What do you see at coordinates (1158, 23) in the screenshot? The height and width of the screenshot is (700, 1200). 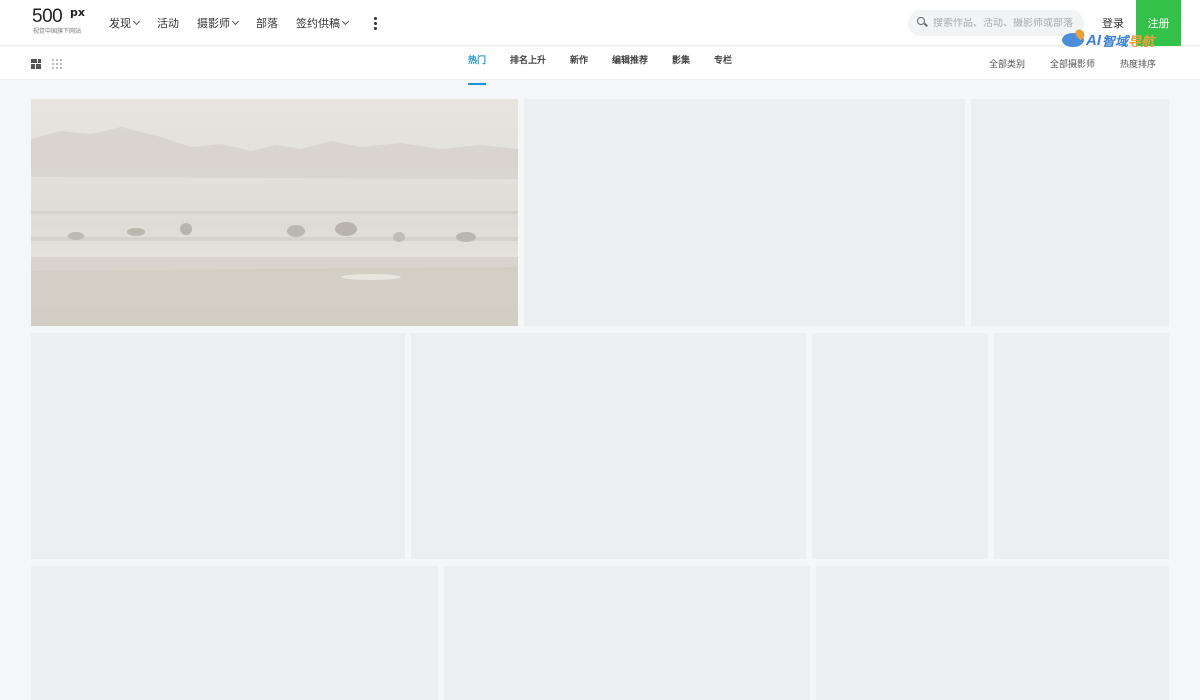 I see `register-label: 注册` at bounding box center [1158, 23].